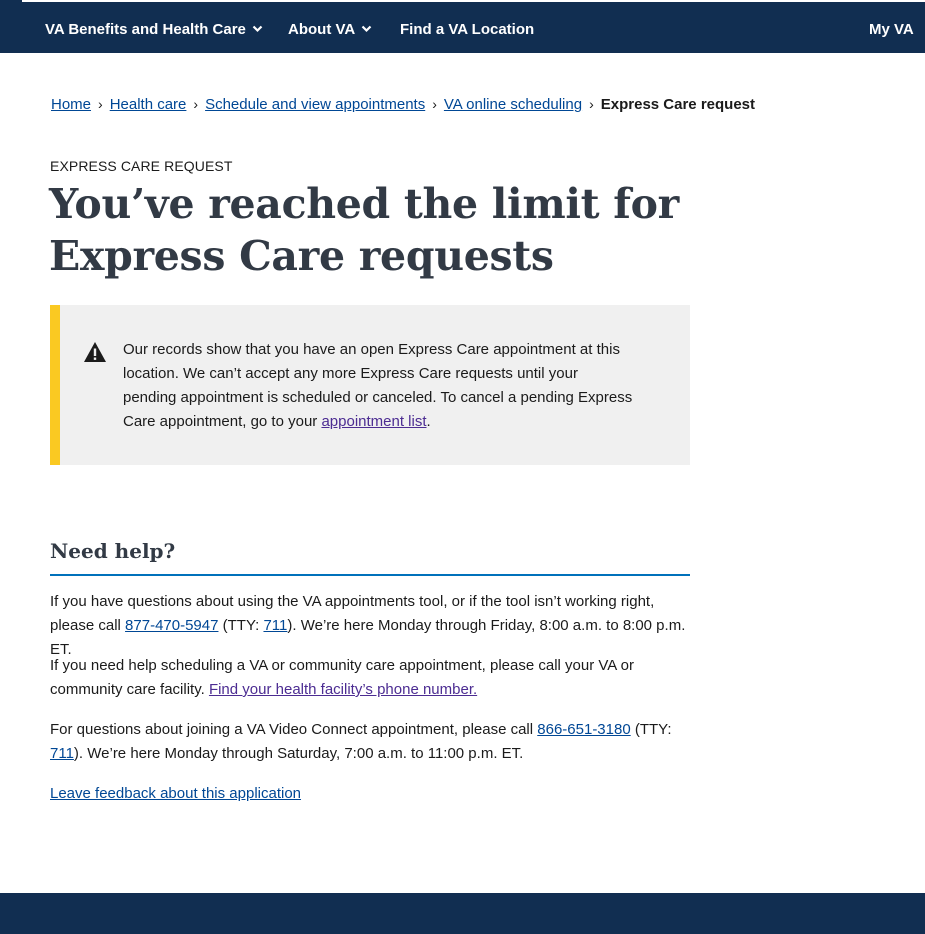 Image resolution: width=925 pixels, height=934 pixels. What do you see at coordinates (315, 104) in the screenshot?
I see `breadcrumb-schedule-appointments: Schedule and view appointments` at bounding box center [315, 104].